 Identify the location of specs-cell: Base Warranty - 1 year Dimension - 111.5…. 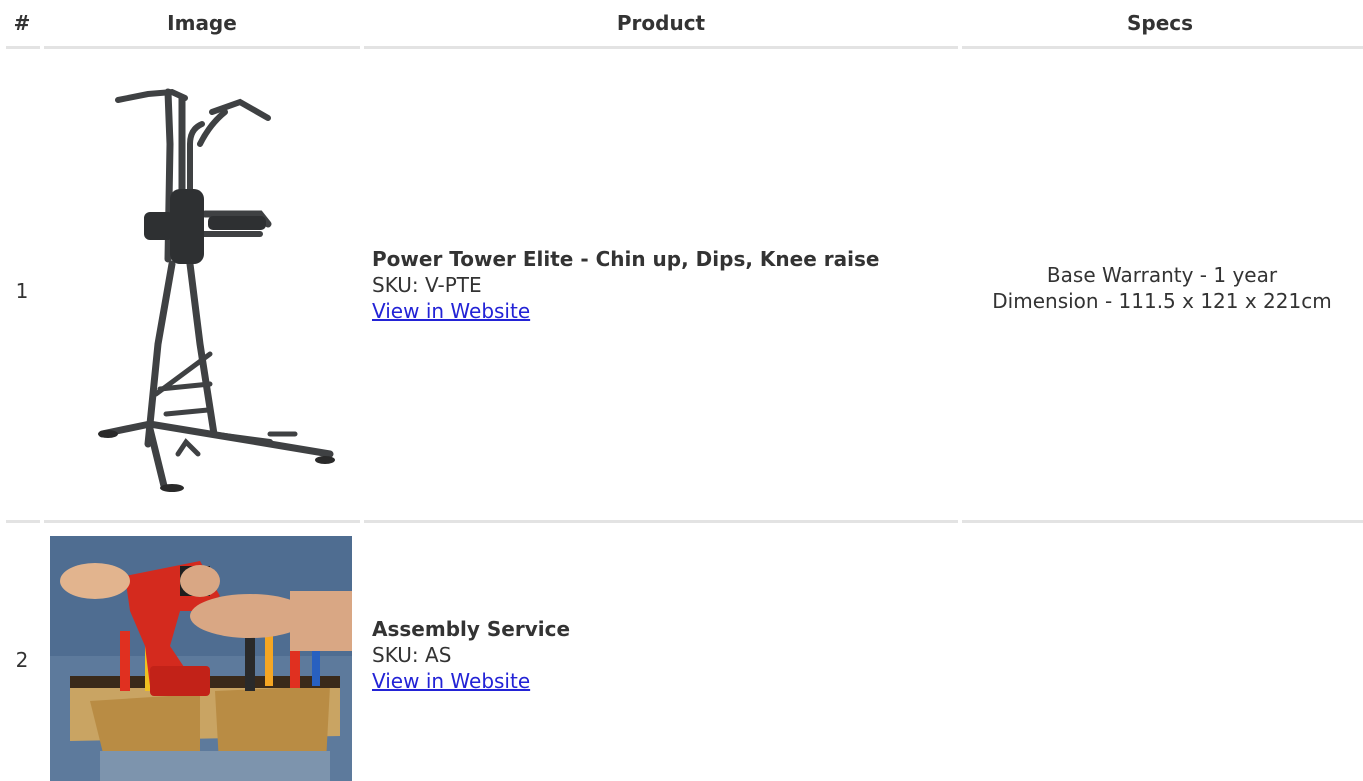
(1162, 288).